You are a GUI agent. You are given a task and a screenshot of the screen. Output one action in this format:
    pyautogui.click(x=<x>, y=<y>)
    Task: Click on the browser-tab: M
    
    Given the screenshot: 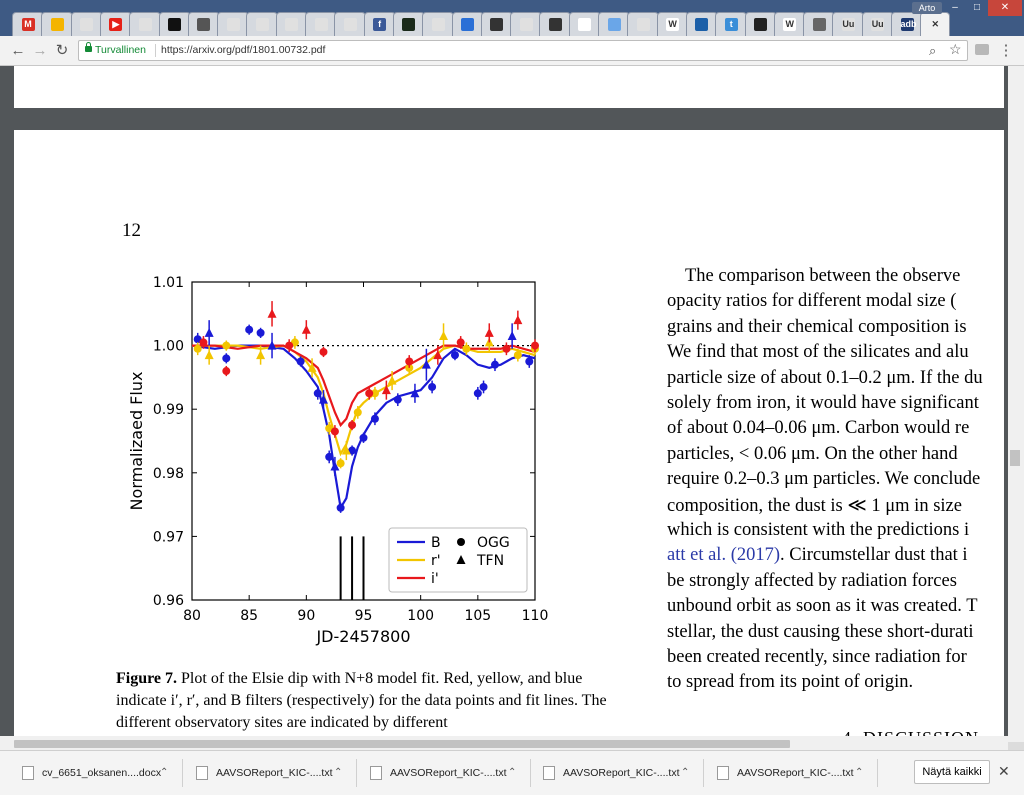 What is the action you would take?
    pyautogui.click(x=28, y=24)
    